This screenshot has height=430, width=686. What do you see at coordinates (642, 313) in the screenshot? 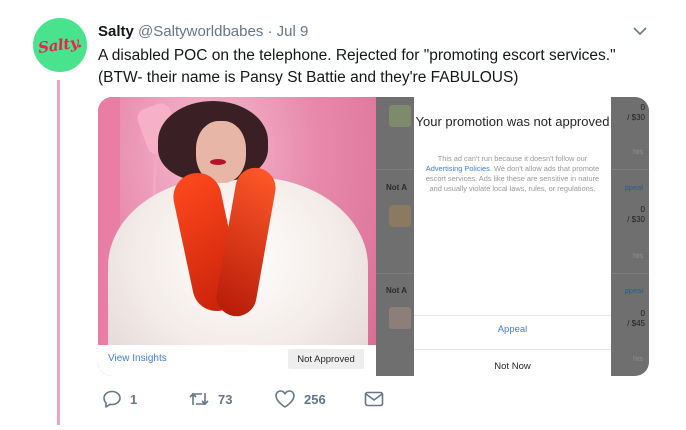
I see `bg-row3-count: 0` at bounding box center [642, 313].